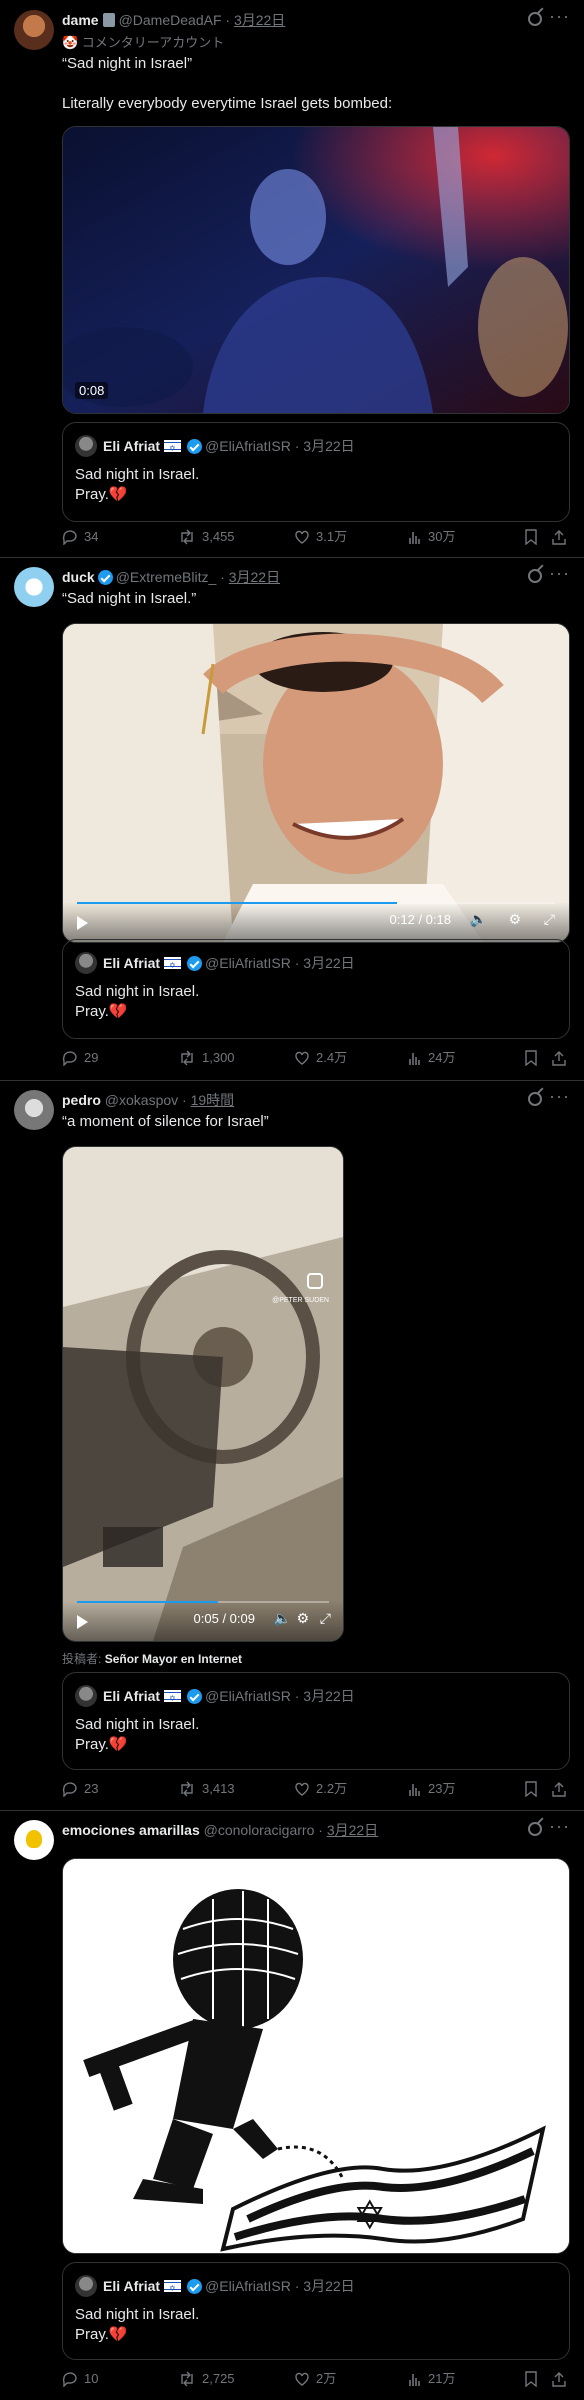  What do you see at coordinates (80, 1058) in the screenshot?
I see `reply-button: 29` at bounding box center [80, 1058].